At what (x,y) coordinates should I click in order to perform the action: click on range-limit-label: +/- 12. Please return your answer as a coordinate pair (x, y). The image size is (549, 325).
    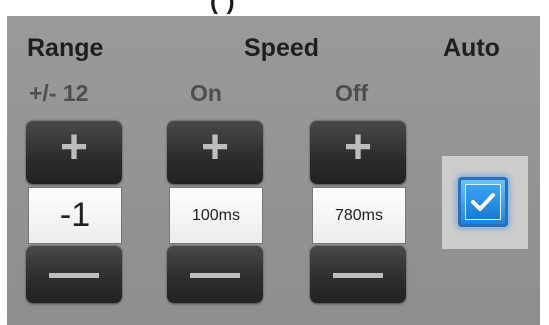
    Looking at the image, I should click on (59, 93).